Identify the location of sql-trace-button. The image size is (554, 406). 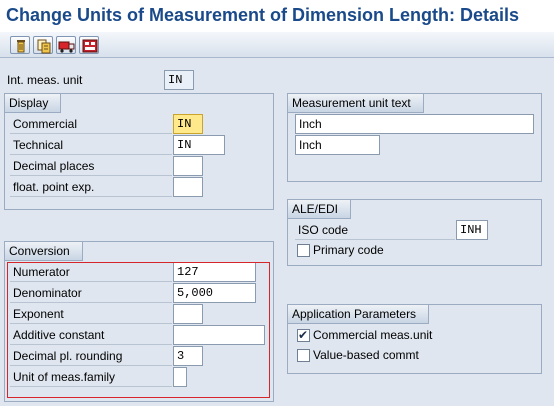
(89, 45).